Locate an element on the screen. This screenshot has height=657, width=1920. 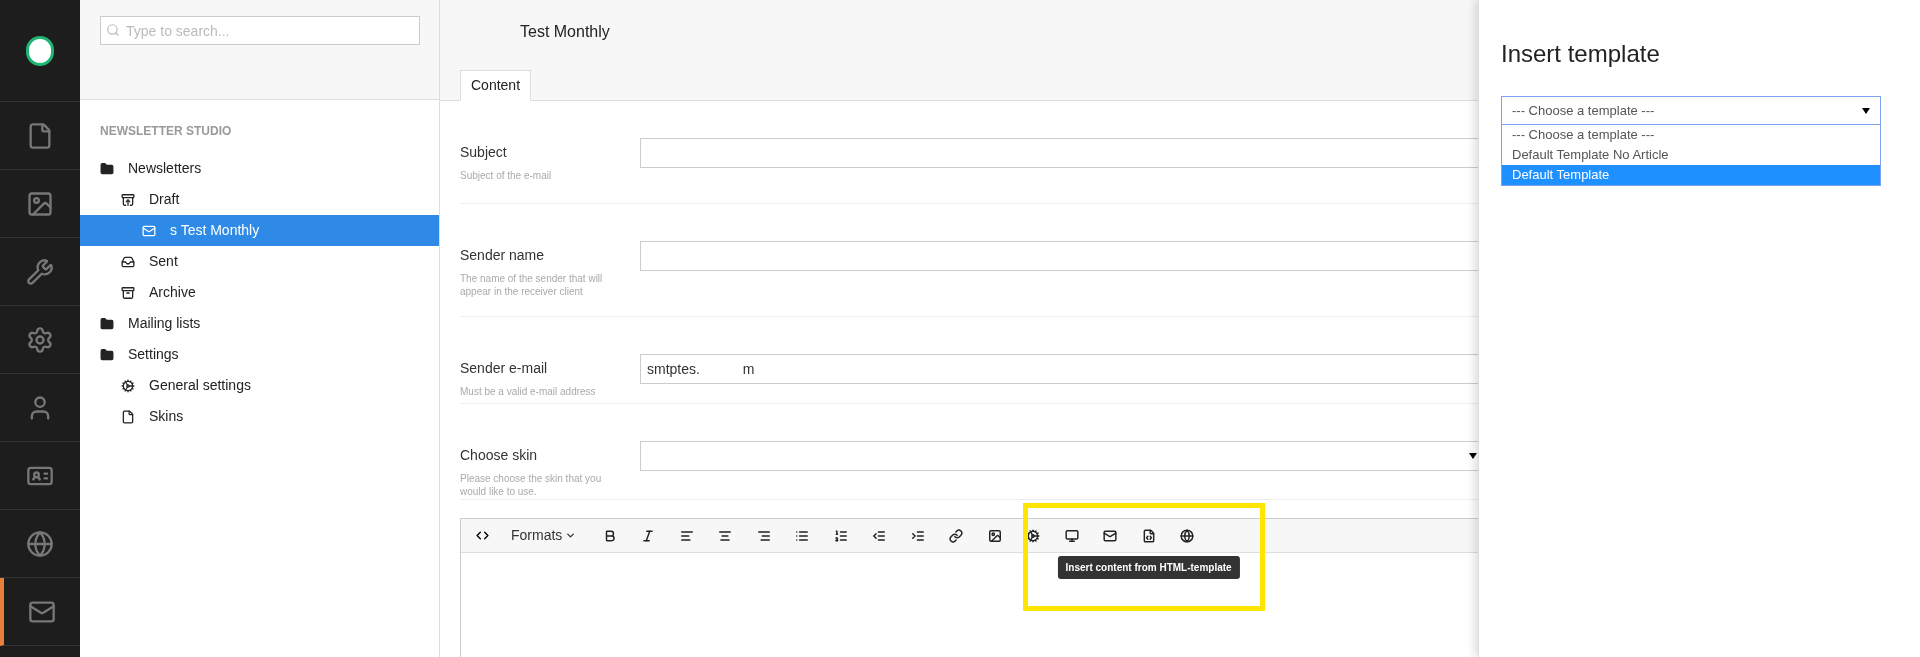
panel-title: Insert template is located at coordinates (1581, 54).